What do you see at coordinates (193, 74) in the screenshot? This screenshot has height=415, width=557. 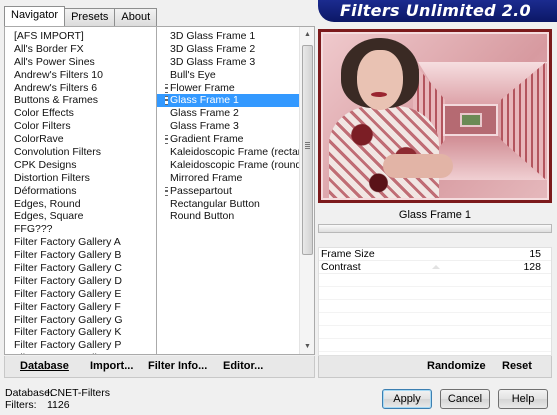 I see `filter-item-label: Bull's Eye` at bounding box center [193, 74].